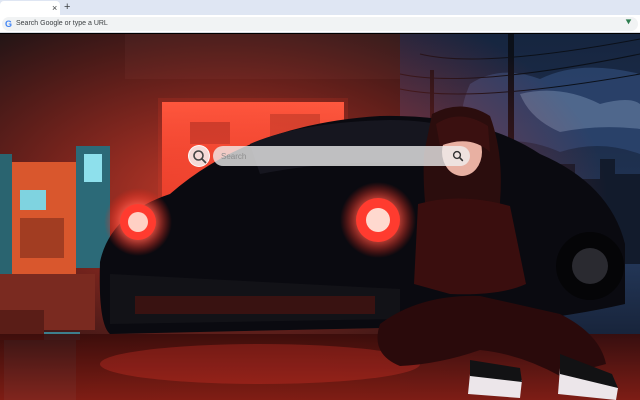 Image resolution: width=640 pixels, height=400 pixels. I want to click on magnifier-button, so click(199, 156).